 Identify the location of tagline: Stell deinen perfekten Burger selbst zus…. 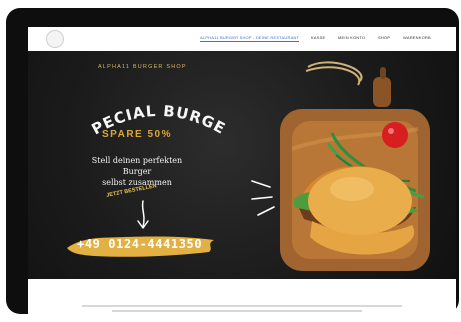
(137, 171).